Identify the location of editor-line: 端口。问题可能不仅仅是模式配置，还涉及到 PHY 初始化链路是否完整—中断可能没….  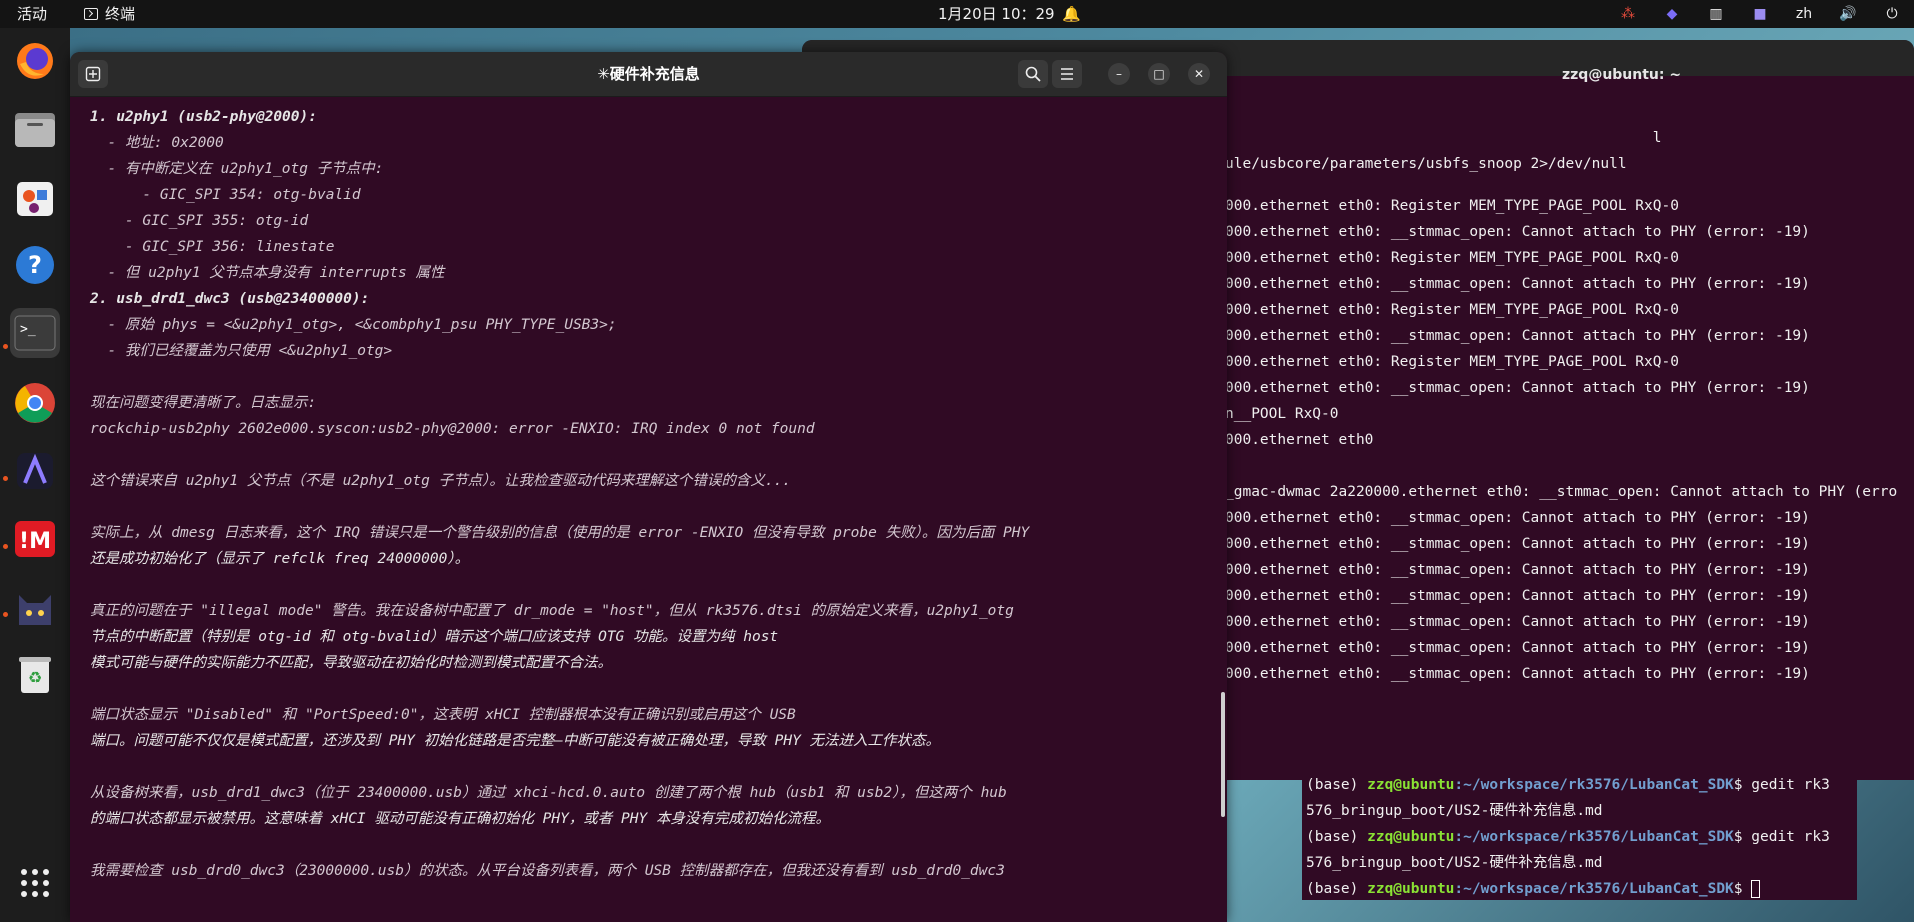
(515, 741).